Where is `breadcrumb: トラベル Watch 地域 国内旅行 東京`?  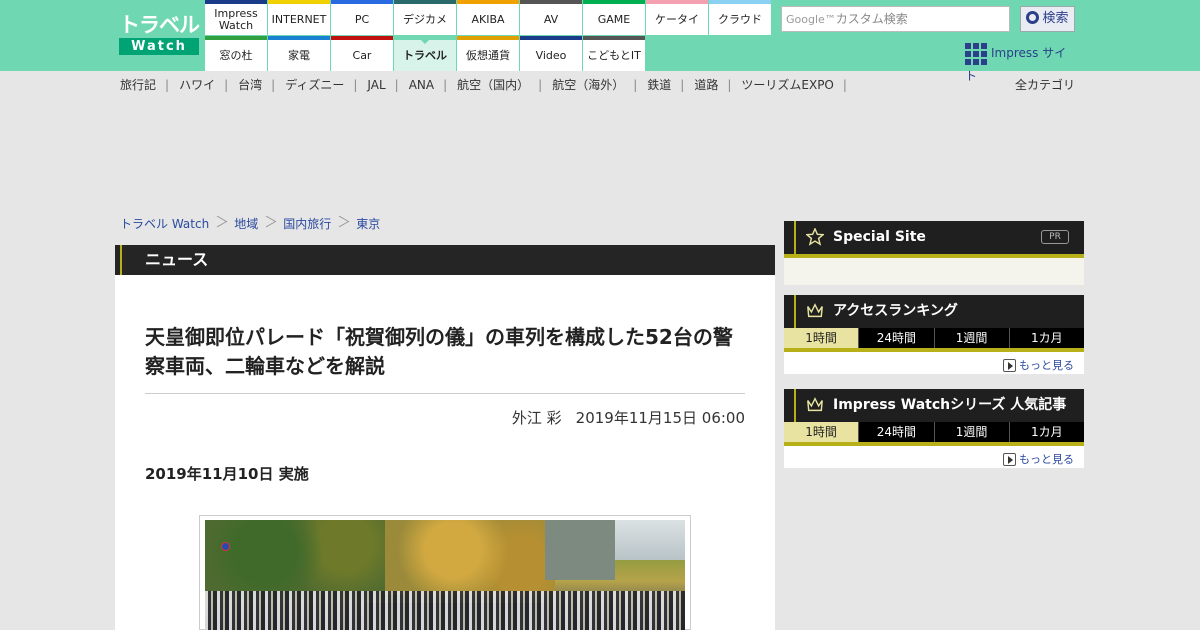 breadcrumb: トラベル Watch 地域 国内旅行 東京 is located at coordinates (250, 223).